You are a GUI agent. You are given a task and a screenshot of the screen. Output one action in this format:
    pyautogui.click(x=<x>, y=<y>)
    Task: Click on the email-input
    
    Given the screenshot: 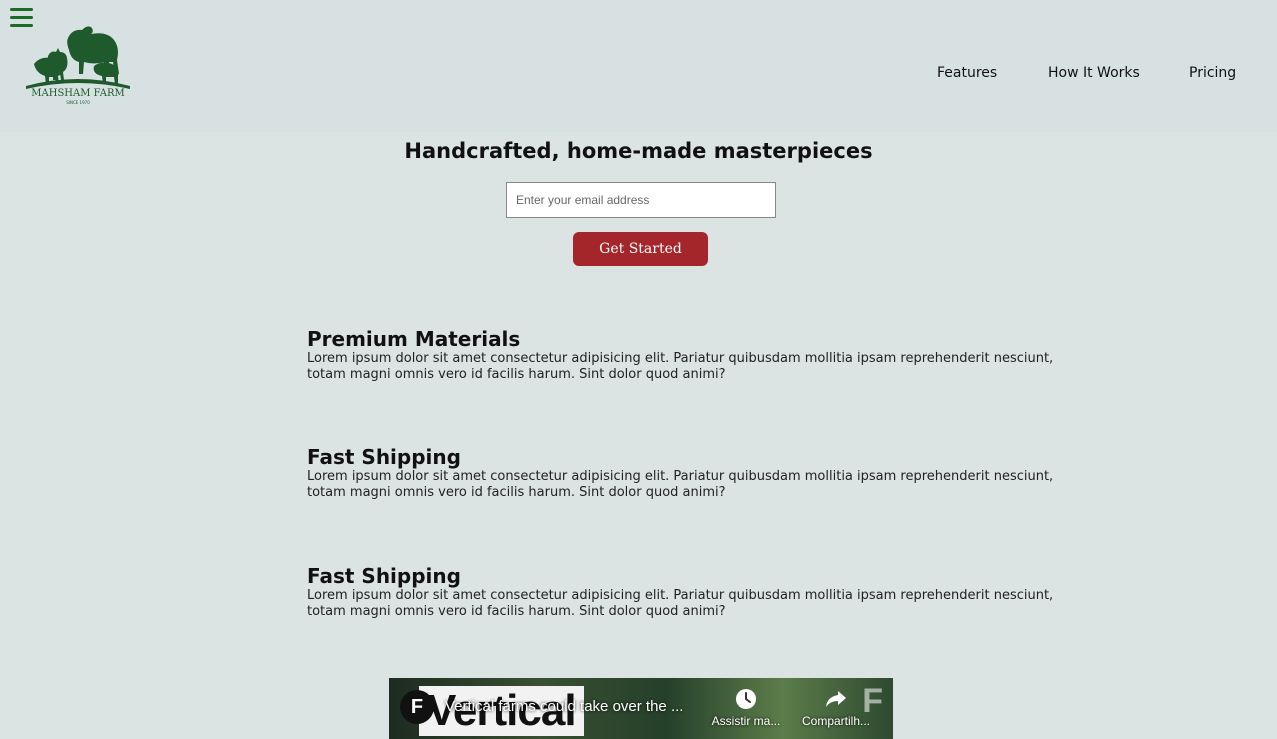 What is the action you would take?
    pyautogui.click(x=641, y=200)
    